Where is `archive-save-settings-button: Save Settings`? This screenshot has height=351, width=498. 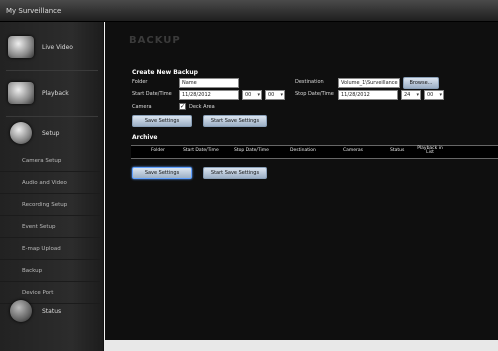
archive-save-settings-button: Save Settings is located at coordinates (162, 173).